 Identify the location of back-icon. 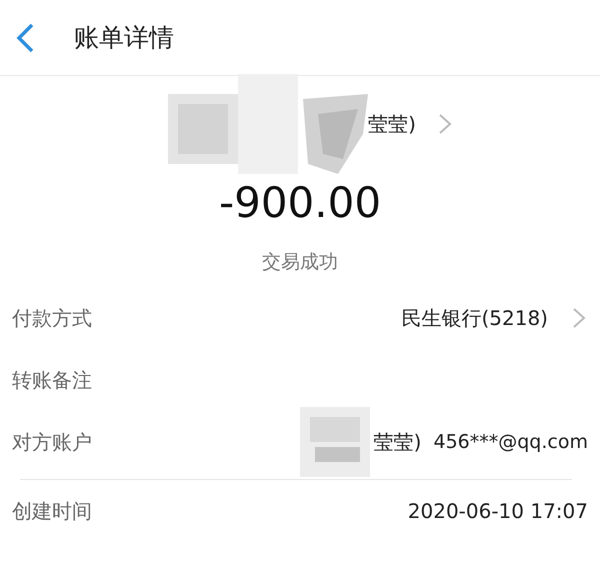
(25, 38).